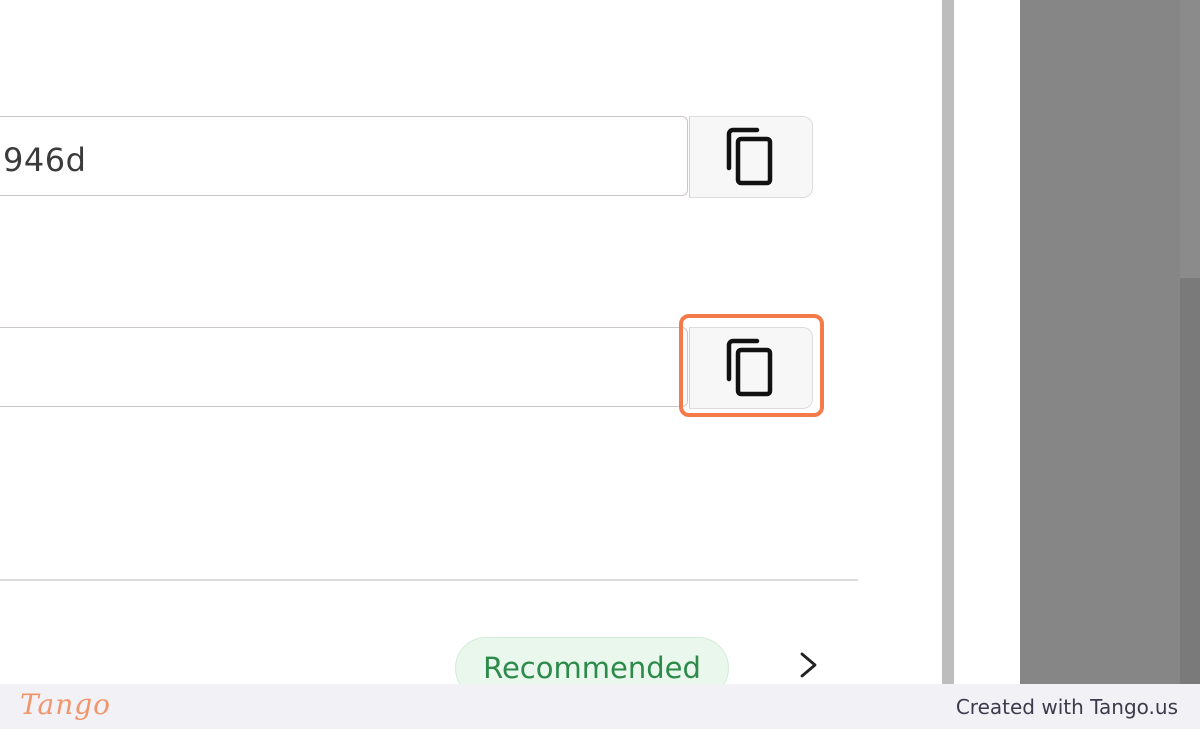 The image size is (1200, 729). Describe the element at coordinates (1067, 707) in the screenshot. I see `footer-credit: Created with Tango.us` at that location.